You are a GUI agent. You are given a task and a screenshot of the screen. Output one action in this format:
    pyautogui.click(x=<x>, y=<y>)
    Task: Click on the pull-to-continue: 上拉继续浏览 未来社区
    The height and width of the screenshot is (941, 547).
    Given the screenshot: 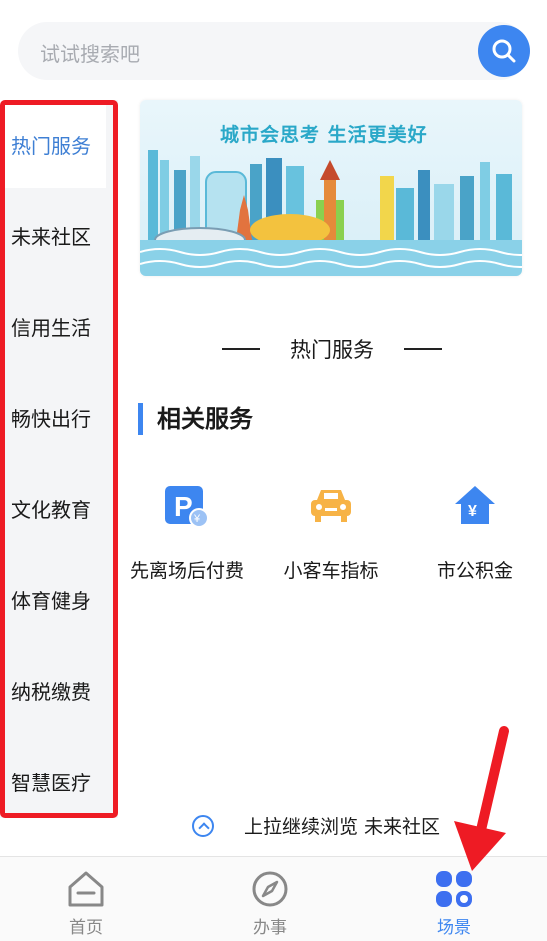 What is the action you would take?
    pyautogui.click(x=316, y=825)
    